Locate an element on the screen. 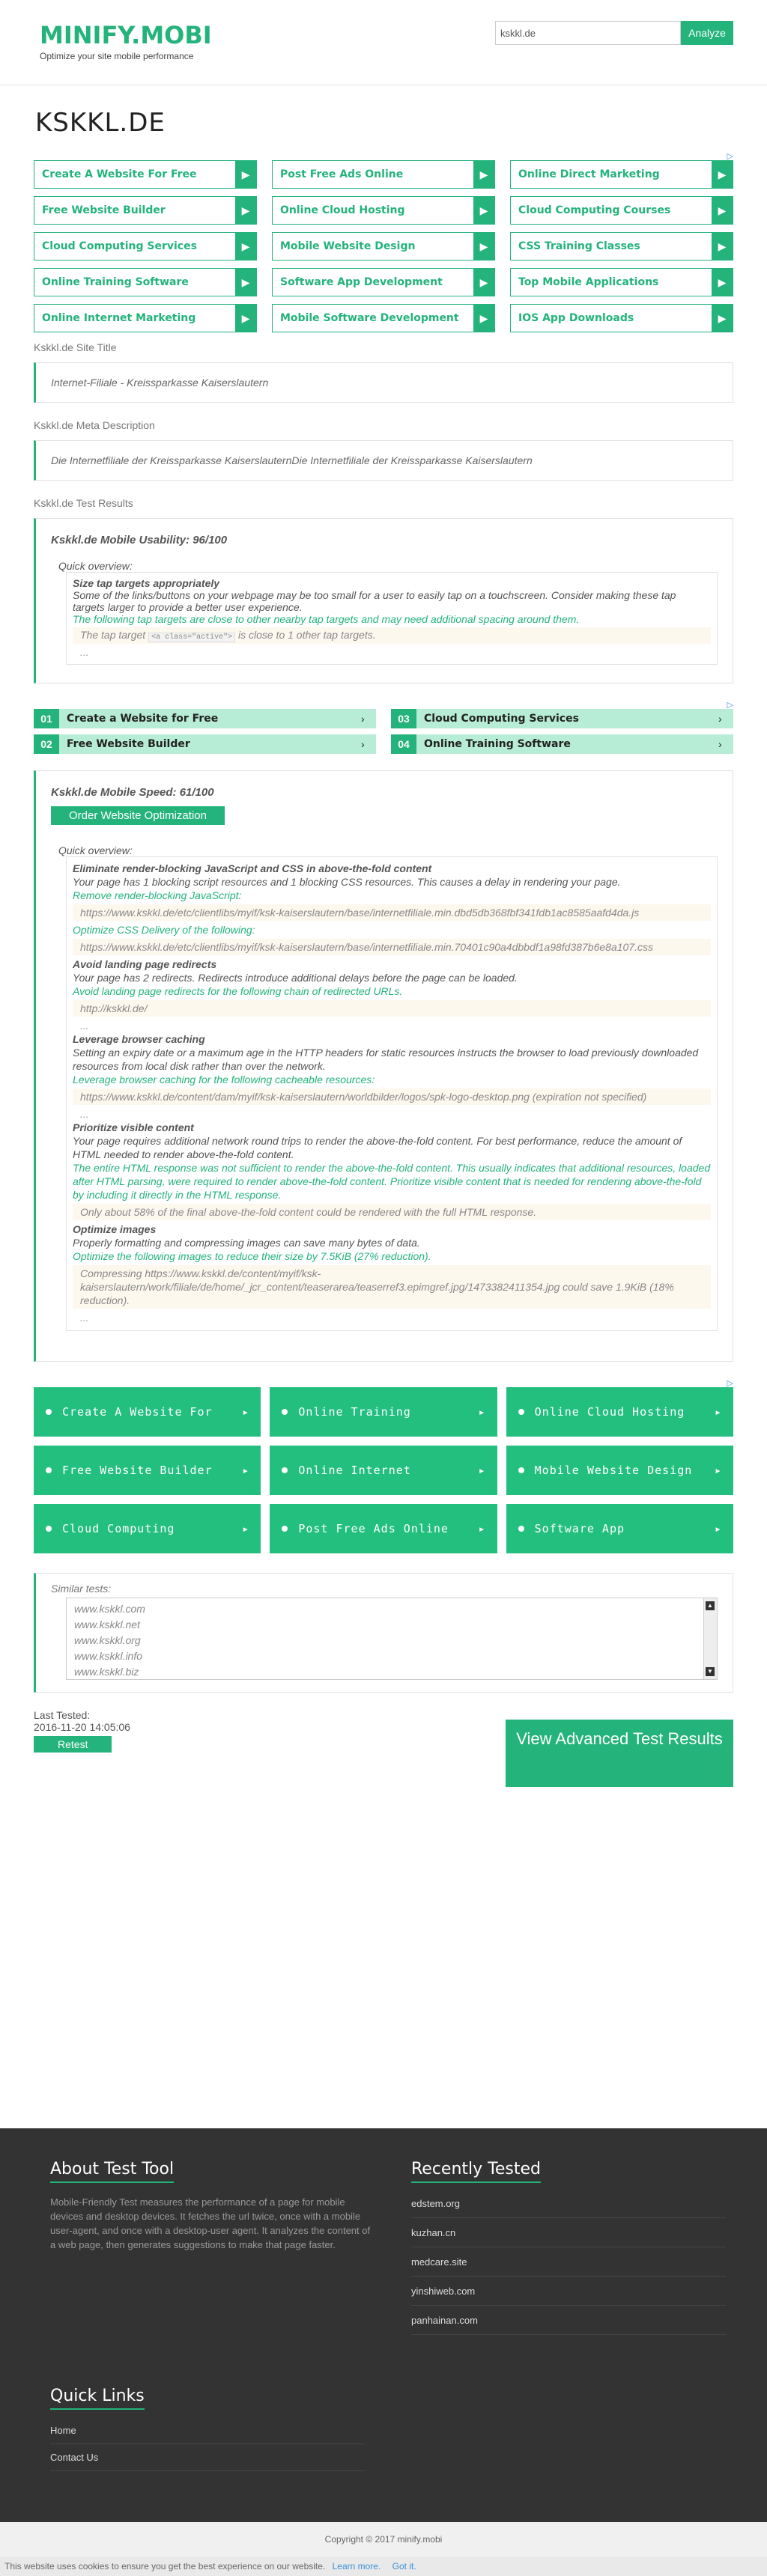  quick-links-title: Quick Links is located at coordinates (97, 2398).